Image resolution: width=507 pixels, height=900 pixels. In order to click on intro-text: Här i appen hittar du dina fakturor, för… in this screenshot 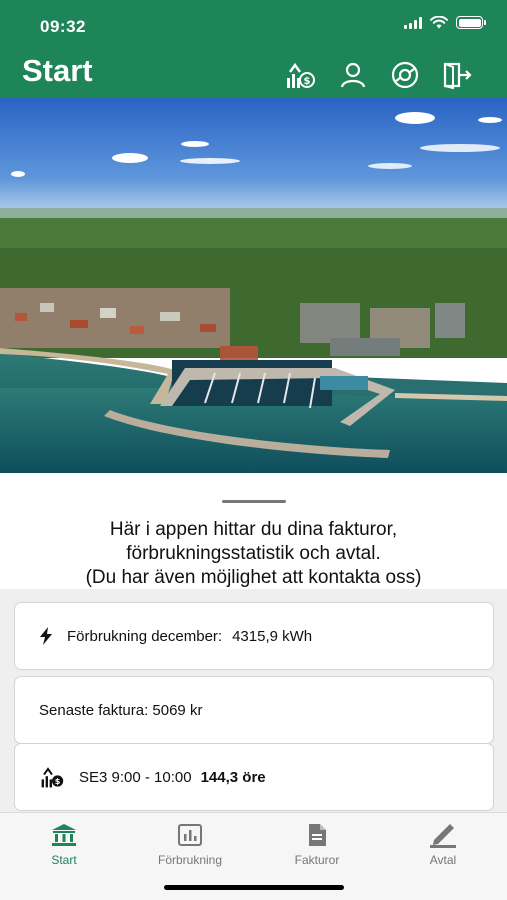, I will do `click(253, 554)`.